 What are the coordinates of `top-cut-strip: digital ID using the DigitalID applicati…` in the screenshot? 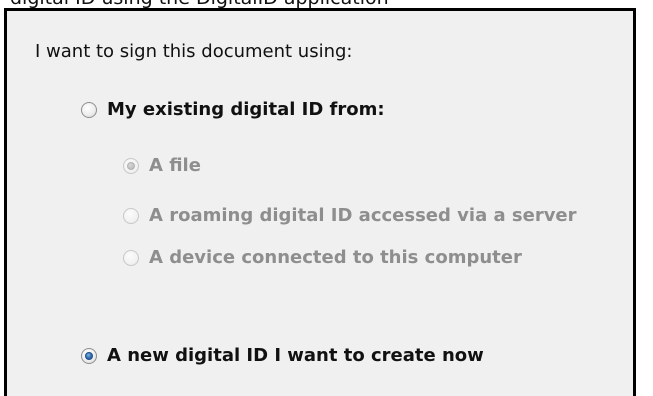 It's located at (326, 4).